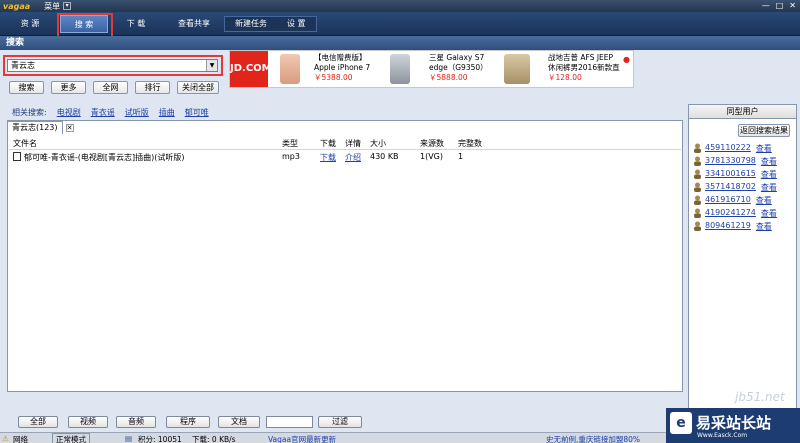 This screenshot has width=800, height=443. I want to click on col-detail: 详情, so click(353, 143).